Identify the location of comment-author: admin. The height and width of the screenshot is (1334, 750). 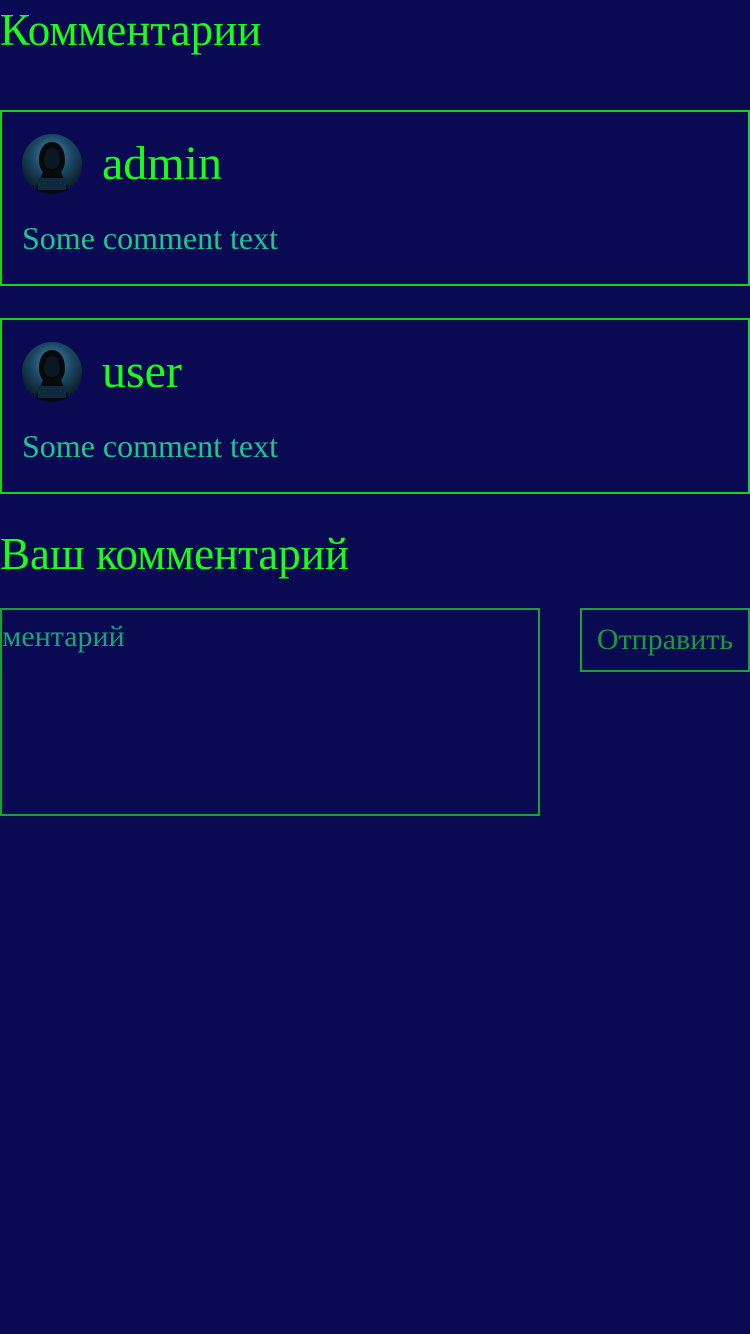
(162, 163).